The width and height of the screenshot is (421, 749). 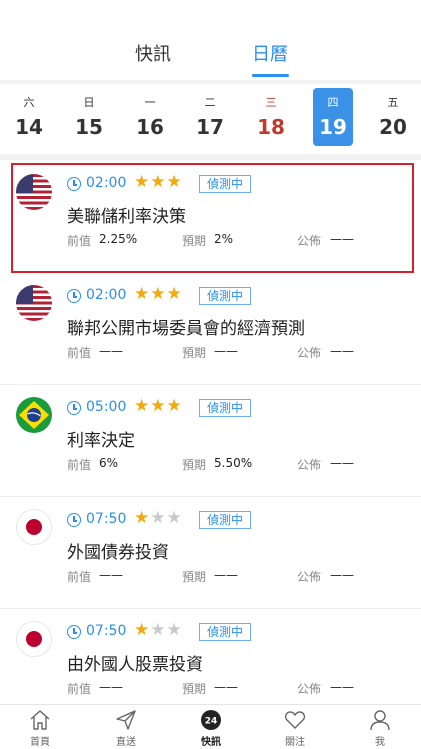 I want to click on top-tabs: 快訊 日曆, so click(x=210, y=40).